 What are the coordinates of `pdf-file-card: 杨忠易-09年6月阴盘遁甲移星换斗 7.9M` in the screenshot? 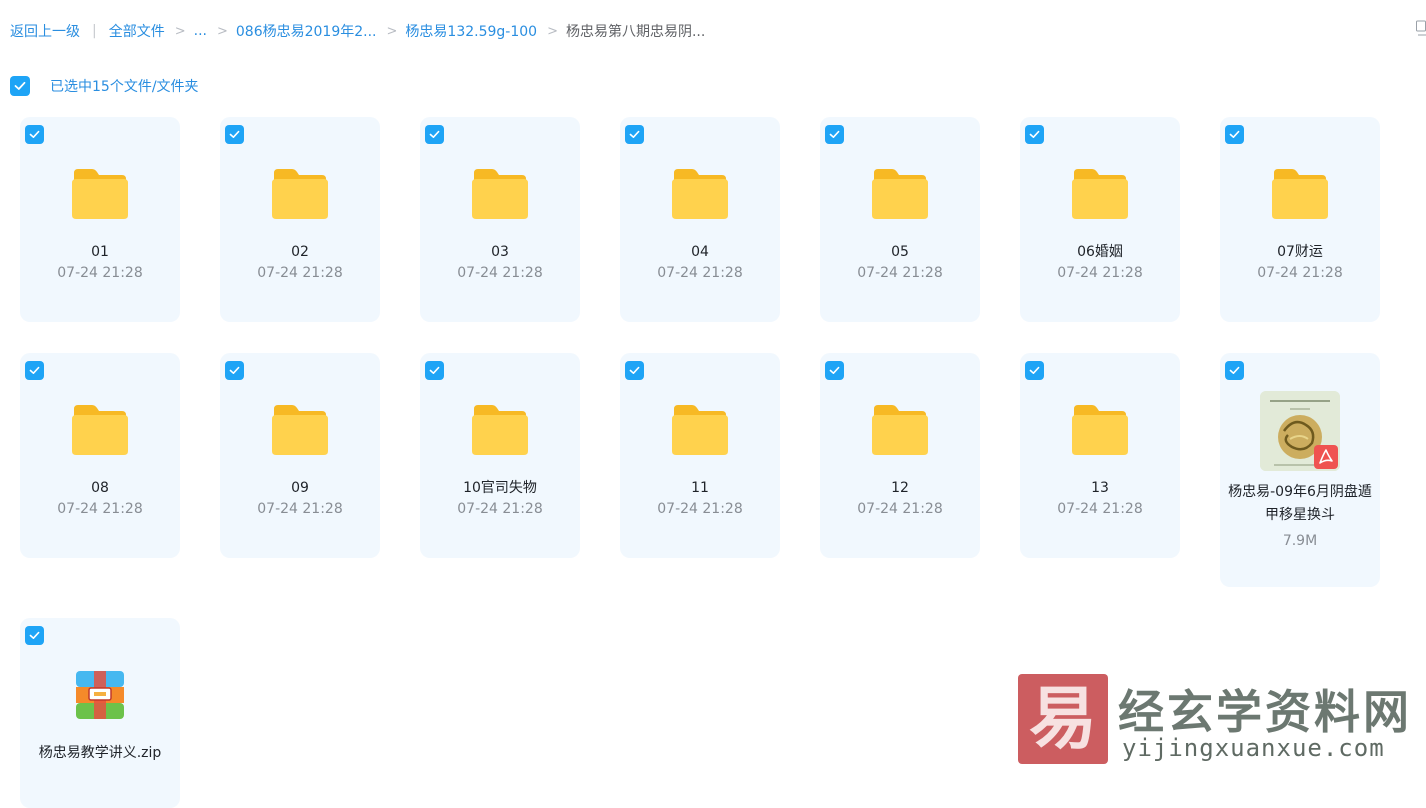 It's located at (1300, 470).